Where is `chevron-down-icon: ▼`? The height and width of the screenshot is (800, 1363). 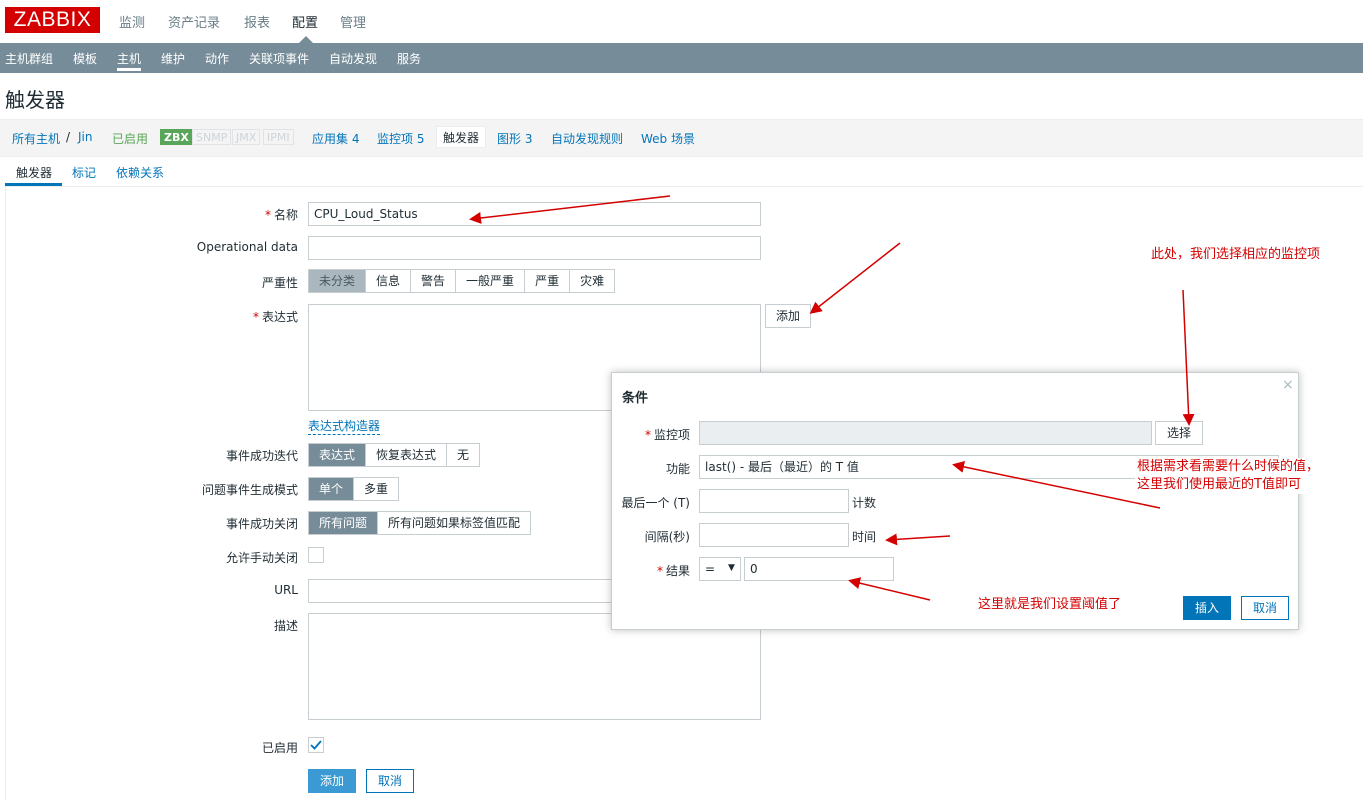
chevron-down-icon: ▼ is located at coordinates (731, 568).